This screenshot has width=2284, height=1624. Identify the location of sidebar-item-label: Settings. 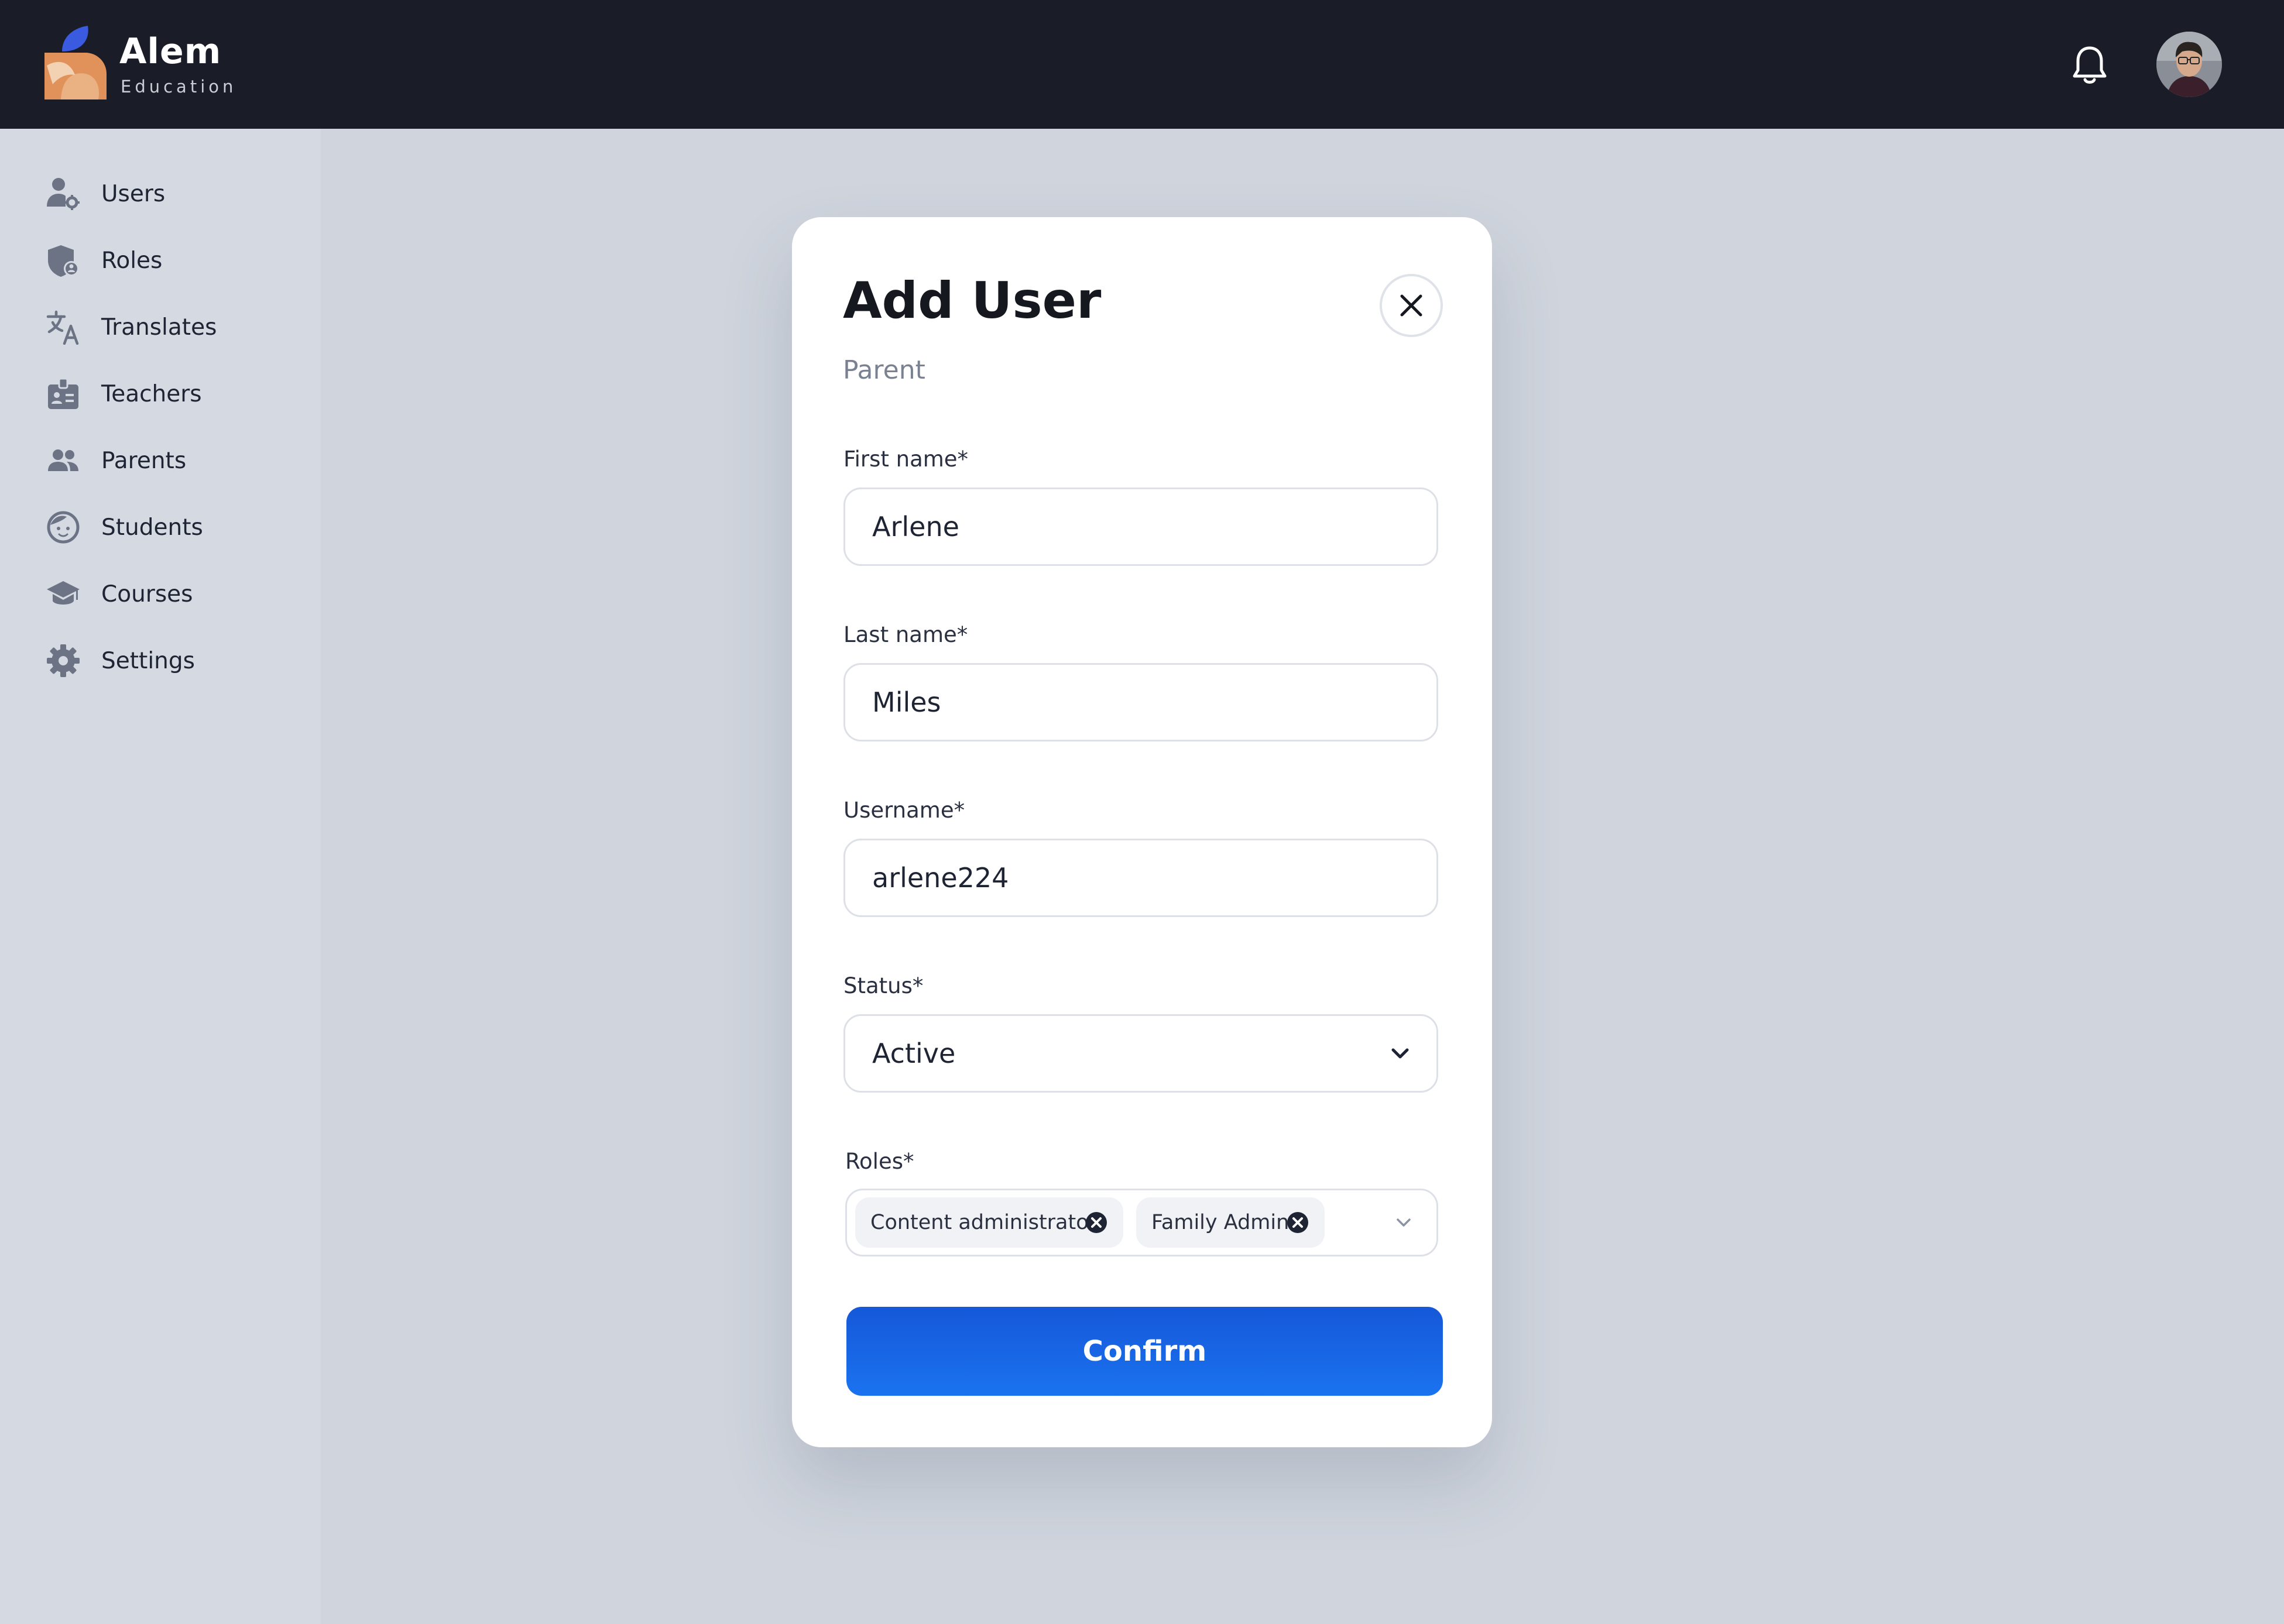
(148, 660).